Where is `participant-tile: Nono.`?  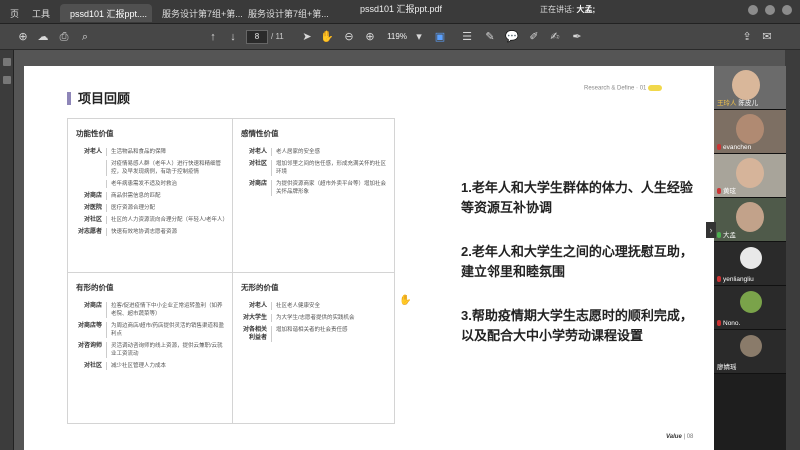
participant-tile: Nono. is located at coordinates (750, 308).